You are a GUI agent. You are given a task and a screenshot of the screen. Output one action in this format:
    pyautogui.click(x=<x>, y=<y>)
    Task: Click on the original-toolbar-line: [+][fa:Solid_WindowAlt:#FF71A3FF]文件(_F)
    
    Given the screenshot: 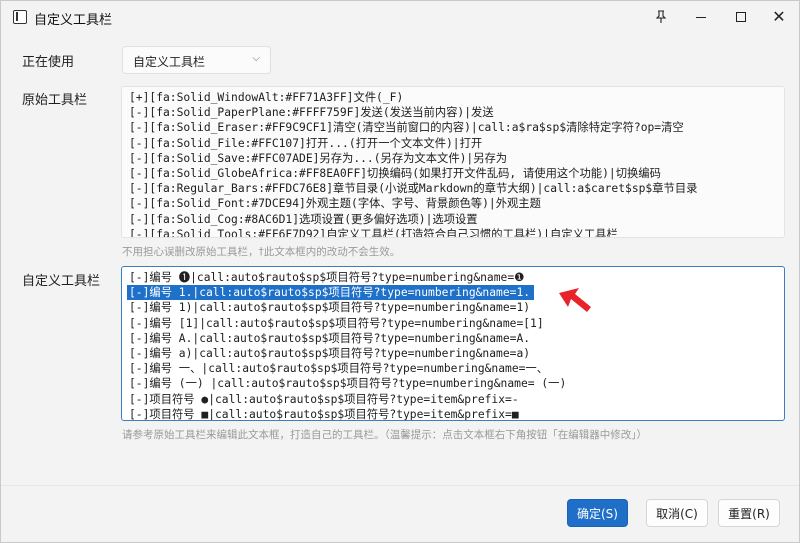 What is the action you would take?
    pyautogui.click(x=266, y=97)
    